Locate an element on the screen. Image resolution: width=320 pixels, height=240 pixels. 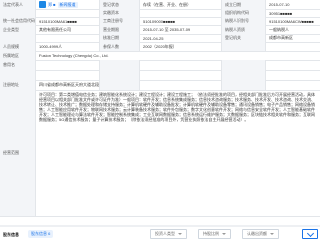
field-value: 2015-07-10 至 2035-07-09 is located at coordinates (181, 29).